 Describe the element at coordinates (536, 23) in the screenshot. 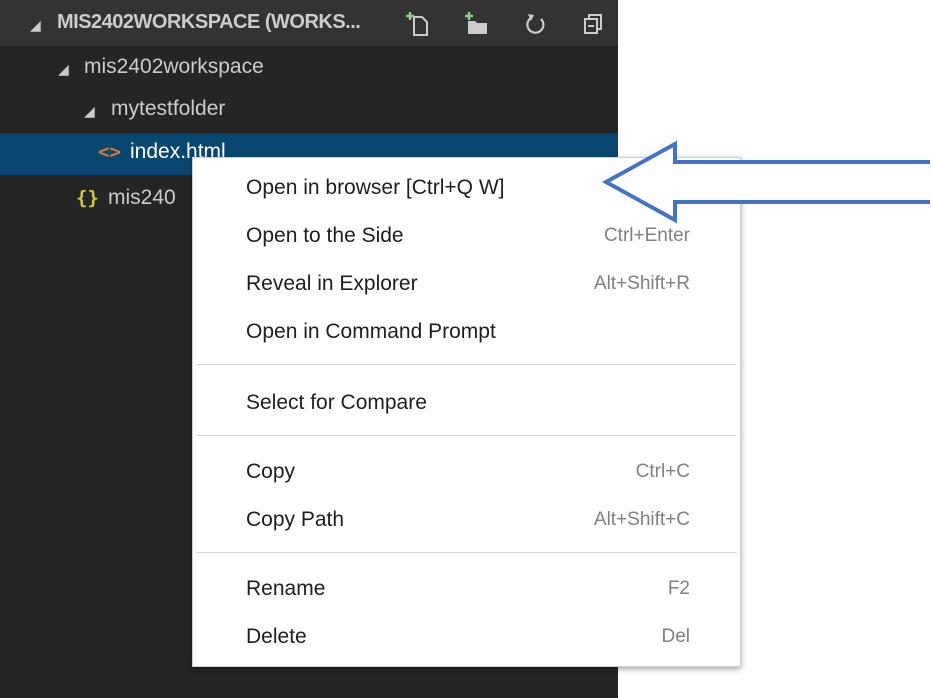

I see `refresh-icon` at that location.